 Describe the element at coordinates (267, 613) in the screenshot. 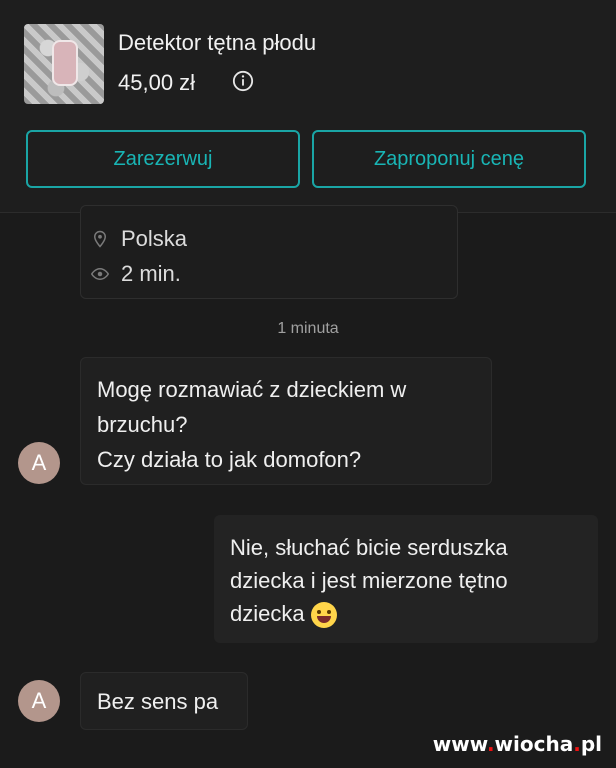

I see `message-line: dziecka` at that location.